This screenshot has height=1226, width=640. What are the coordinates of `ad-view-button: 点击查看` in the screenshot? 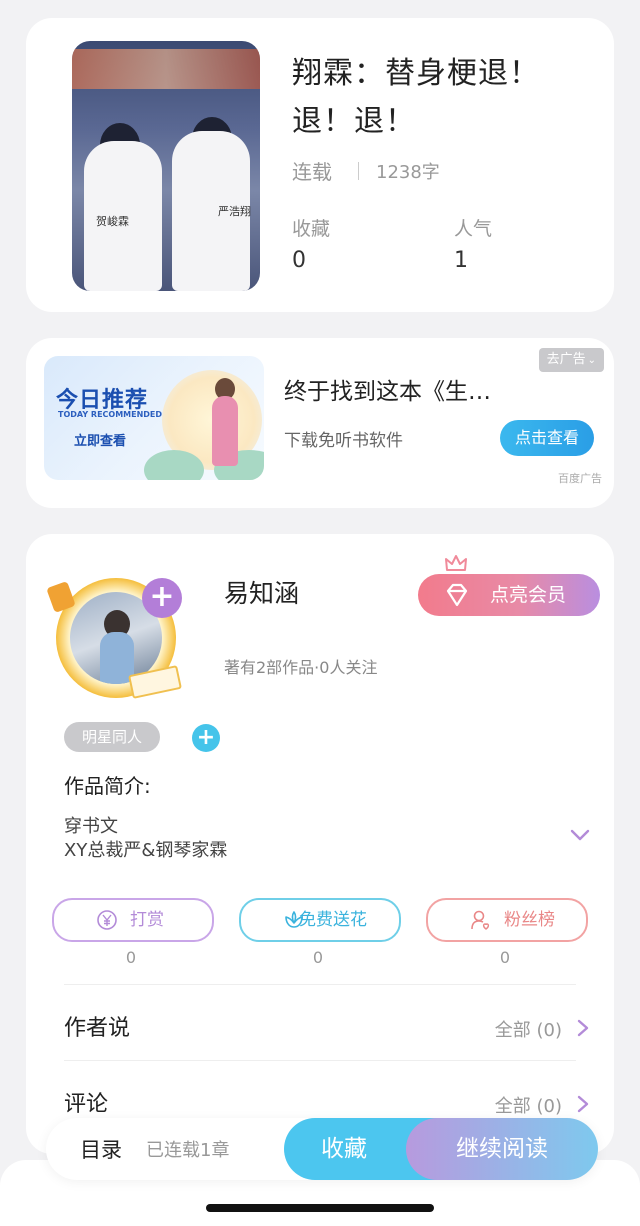 It's located at (547, 438).